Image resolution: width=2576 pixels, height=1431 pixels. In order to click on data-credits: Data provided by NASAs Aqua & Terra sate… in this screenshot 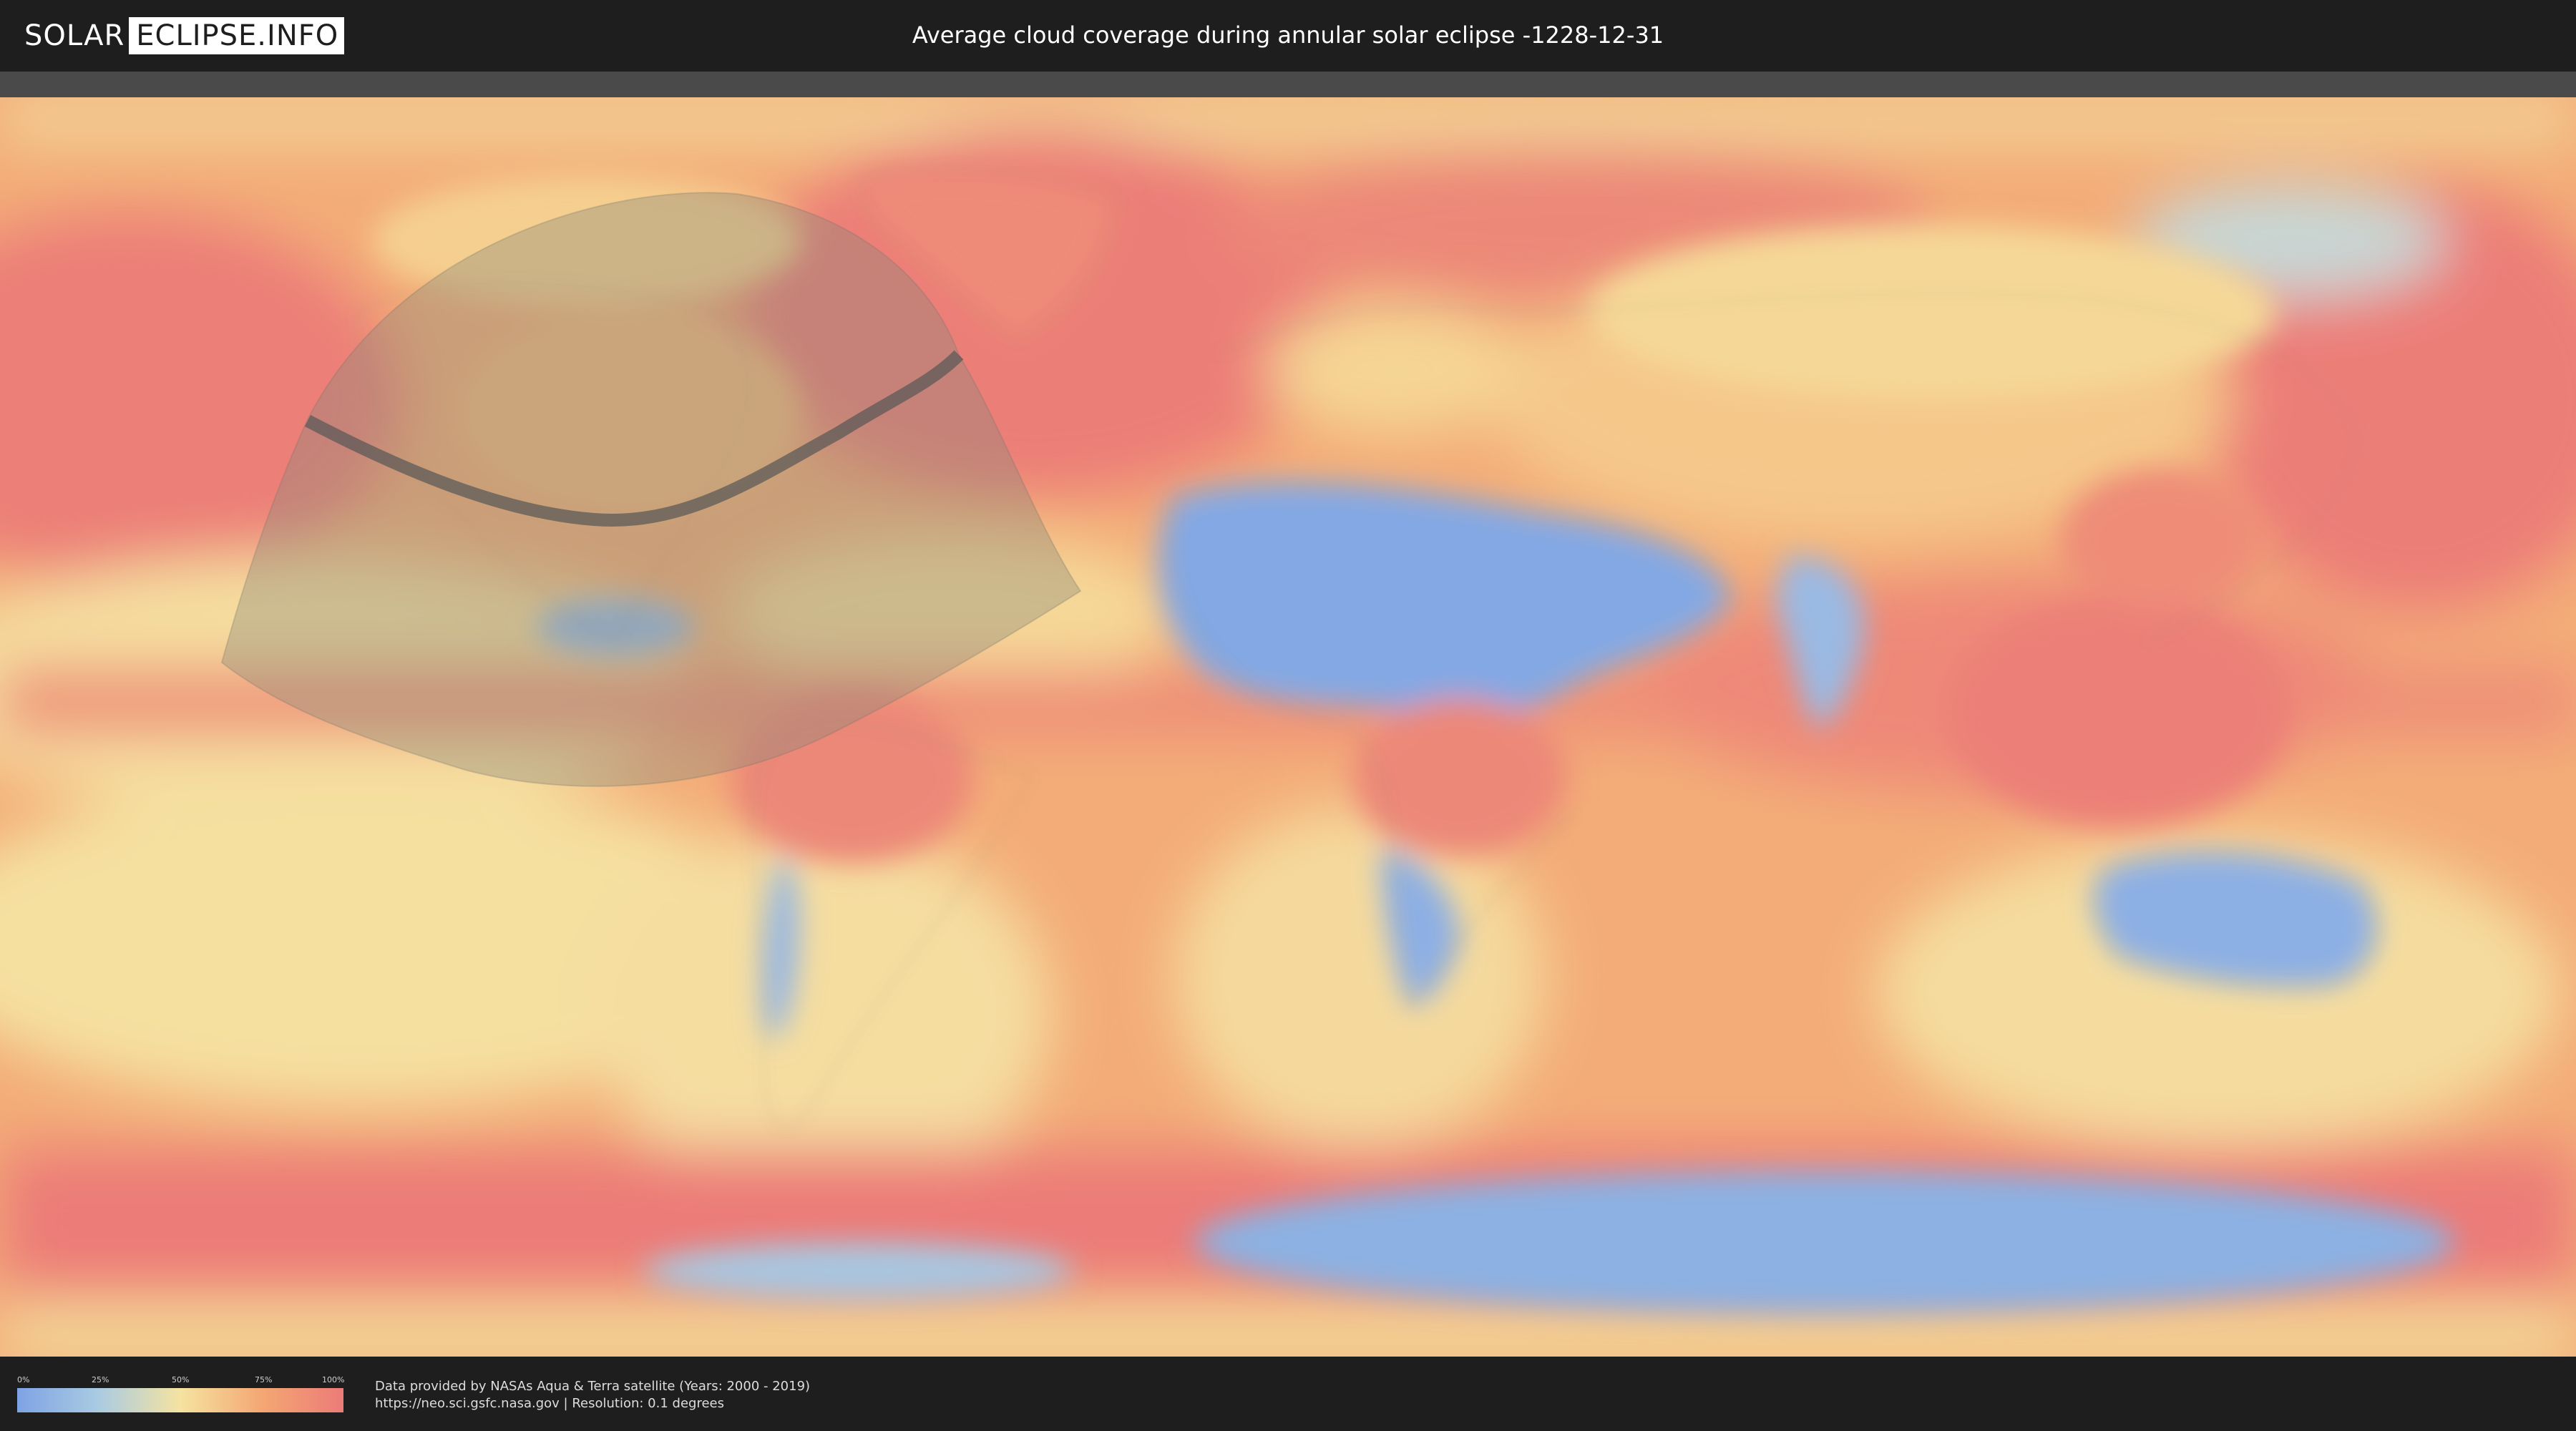, I will do `click(592, 1395)`.